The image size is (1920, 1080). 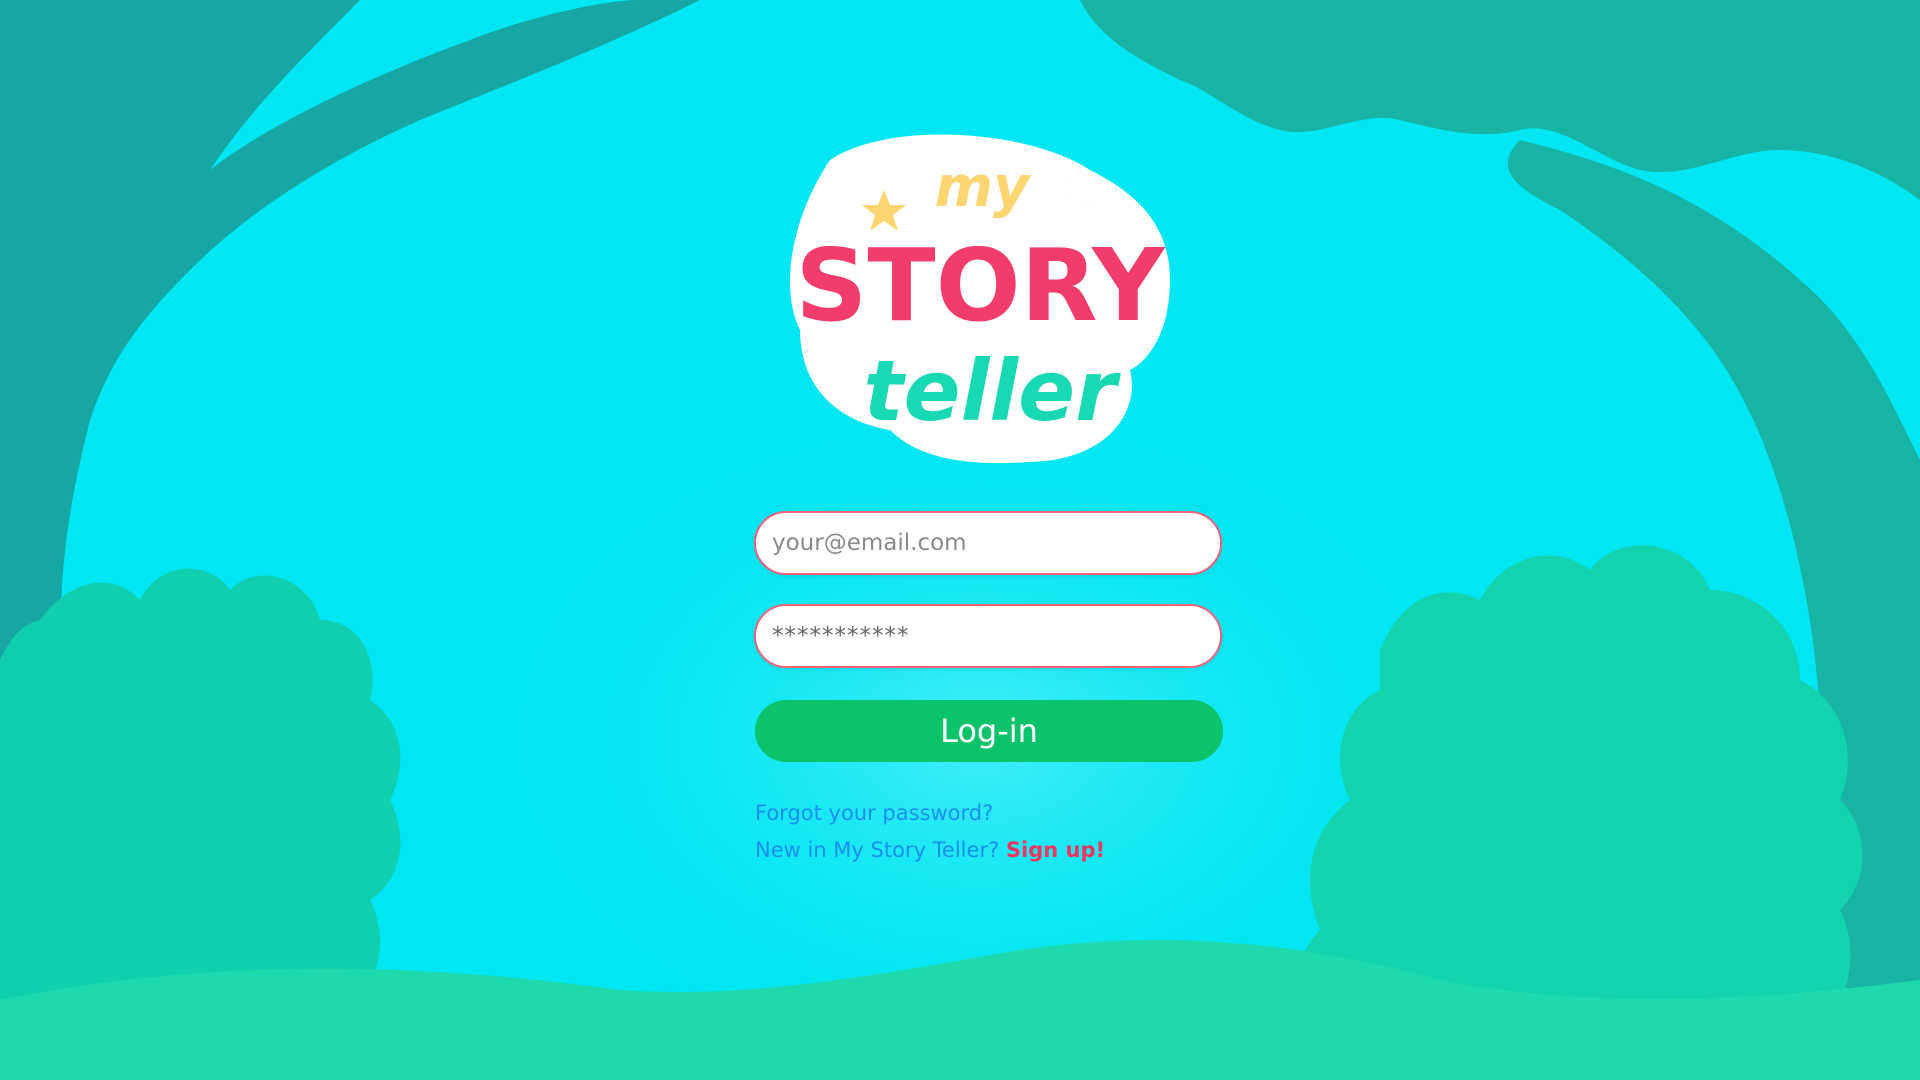 What do you see at coordinates (989, 731) in the screenshot?
I see `login-button: Log-in` at bounding box center [989, 731].